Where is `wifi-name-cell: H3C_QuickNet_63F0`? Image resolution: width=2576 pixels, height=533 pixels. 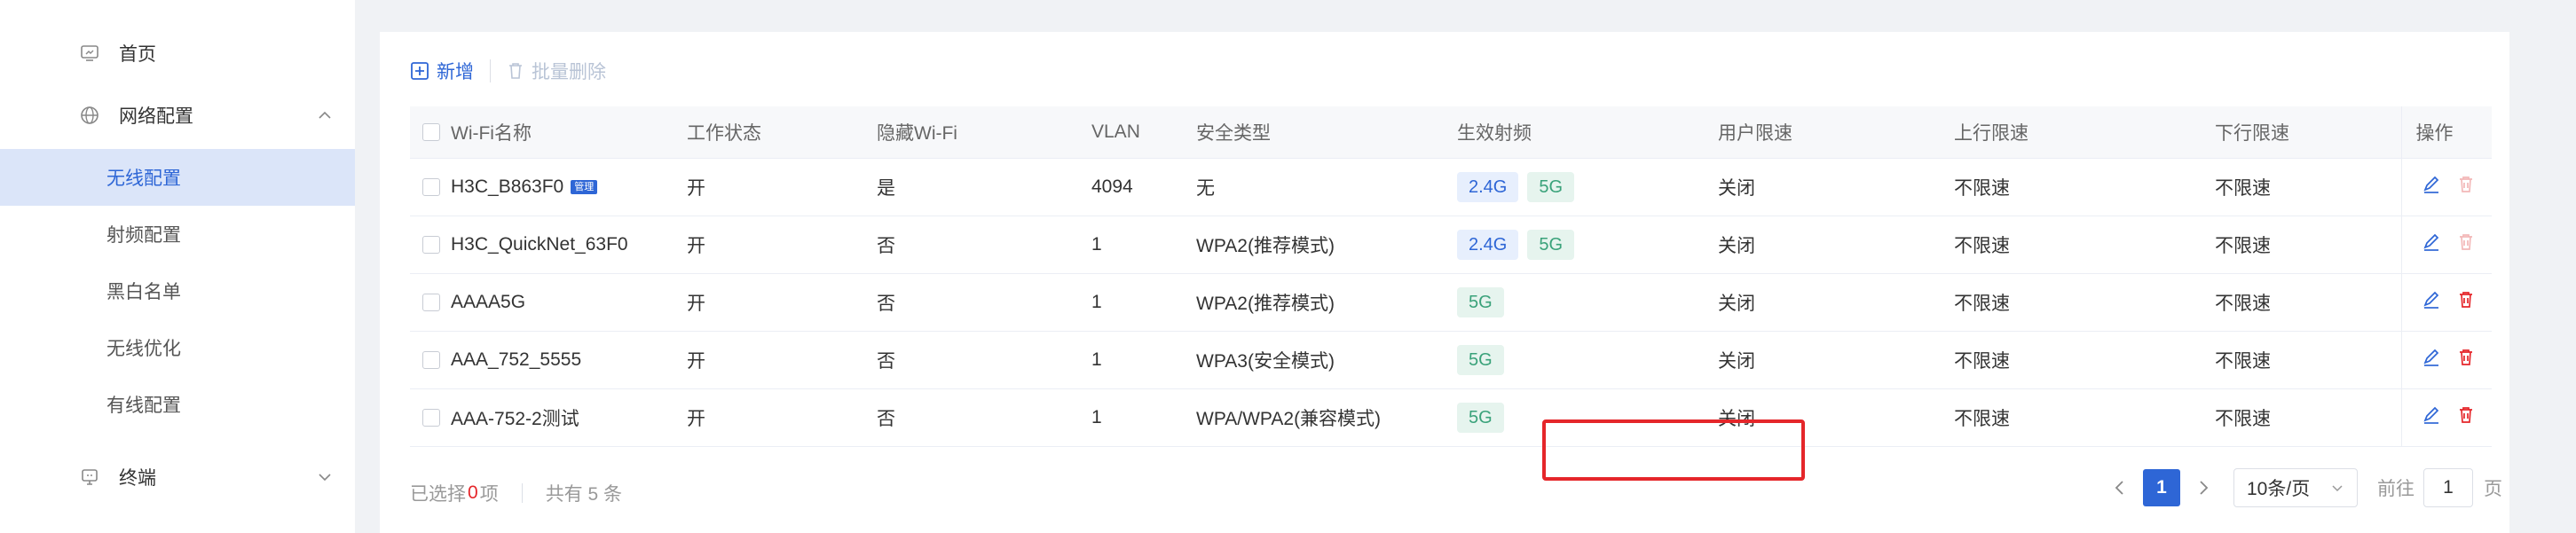 wifi-name-cell: H3C_QuickNet_63F0 is located at coordinates (569, 245).